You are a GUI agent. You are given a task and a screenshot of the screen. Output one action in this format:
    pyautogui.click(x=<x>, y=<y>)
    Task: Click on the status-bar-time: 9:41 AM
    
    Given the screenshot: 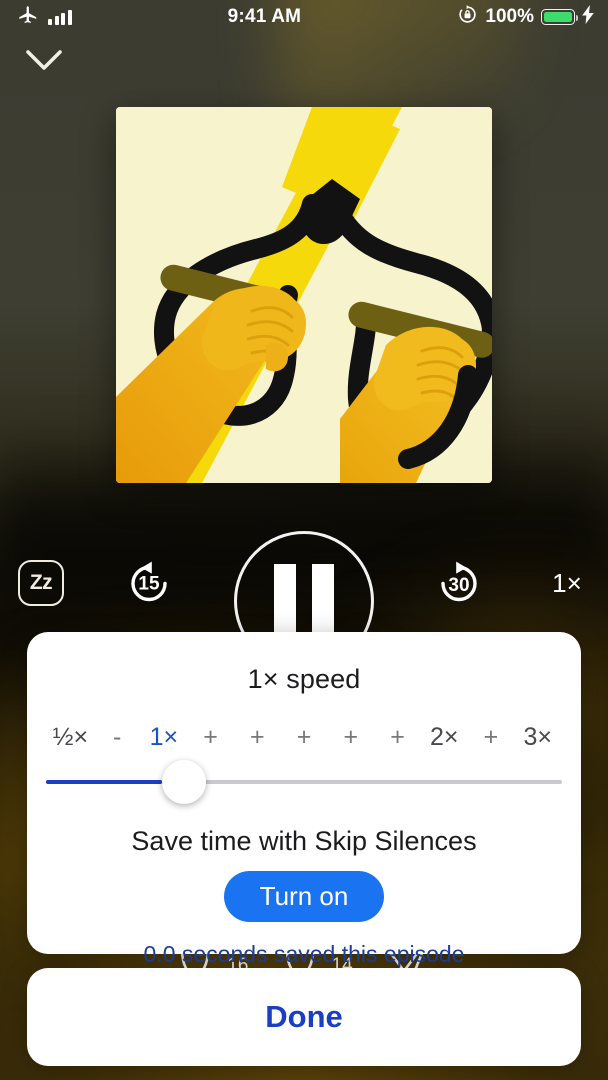 What is the action you would take?
    pyautogui.click(x=264, y=16)
    